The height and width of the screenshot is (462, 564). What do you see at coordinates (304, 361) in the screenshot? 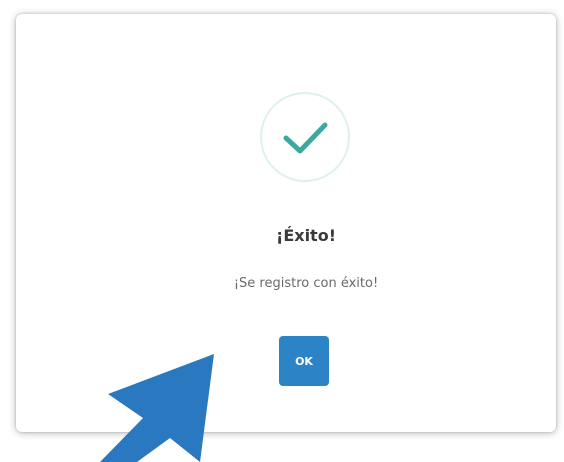
I see `ok-button: OK` at bounding box center [304, 361].